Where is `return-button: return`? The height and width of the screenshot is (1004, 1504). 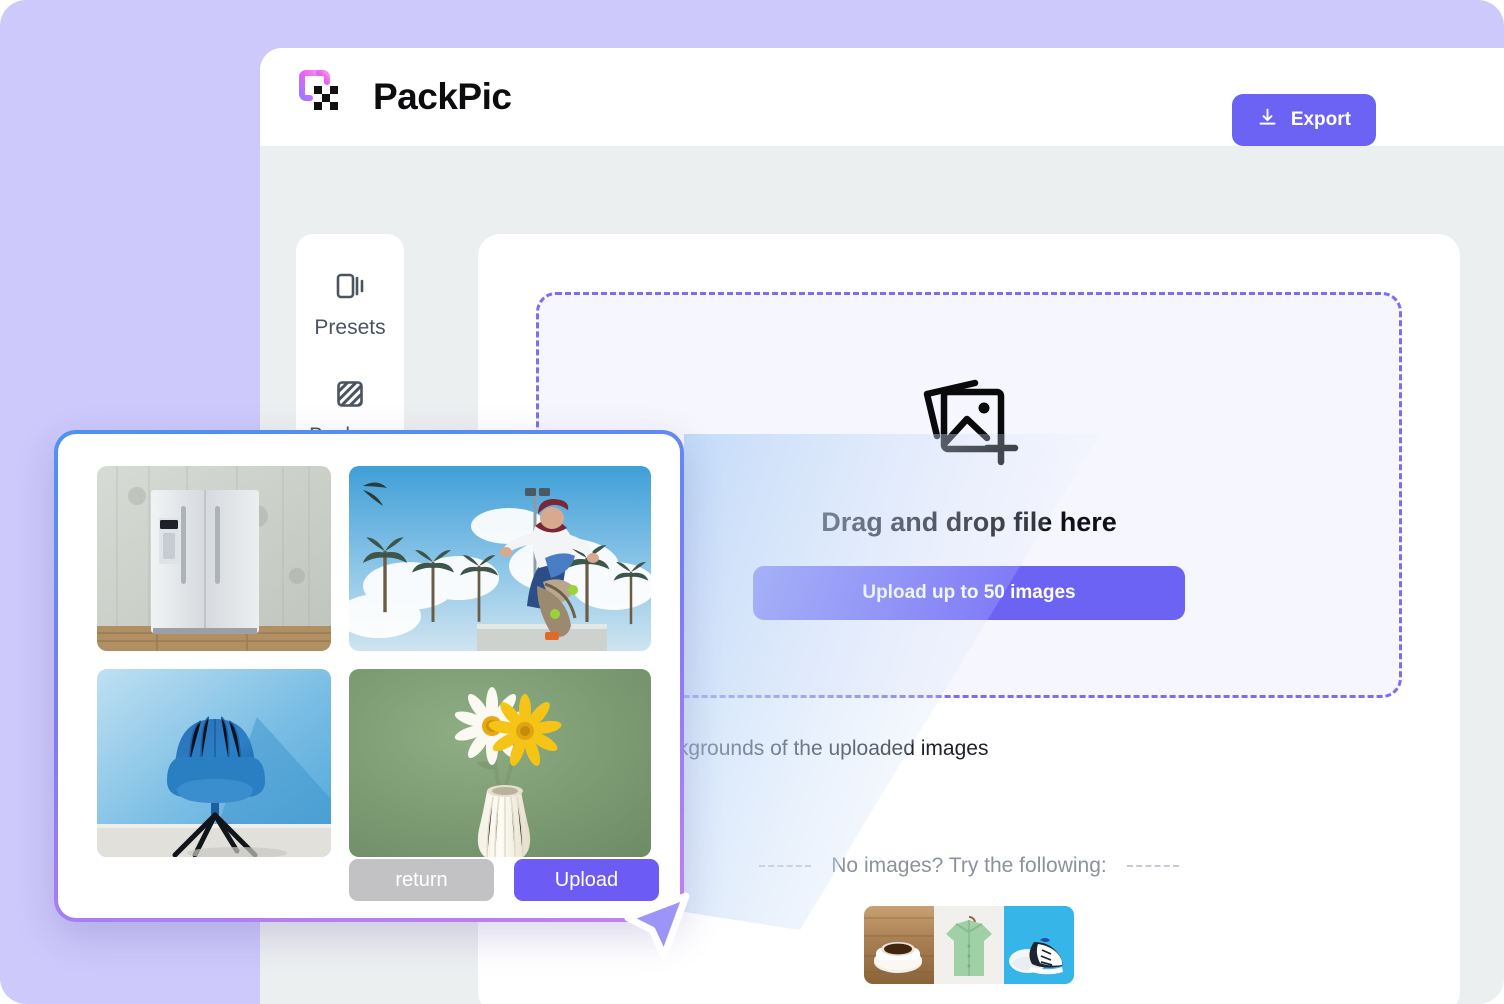
return-button: return is located at coordinates (421, 880).